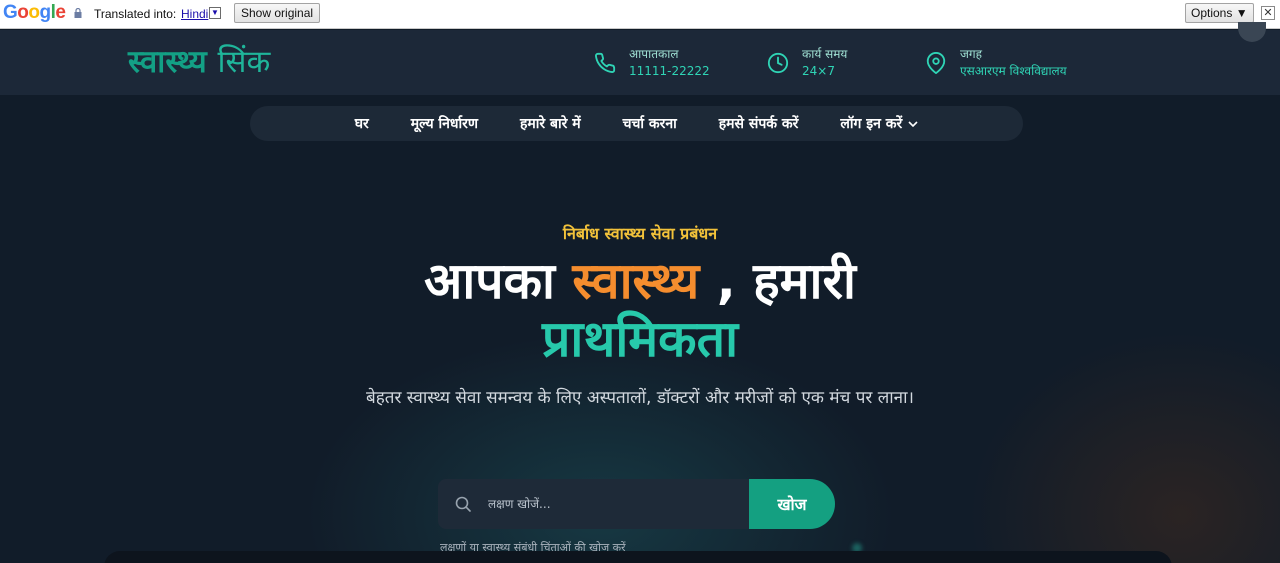  Describe the element at coordinates (463, 504) in the screenshot. I see `search-icon` at that location.